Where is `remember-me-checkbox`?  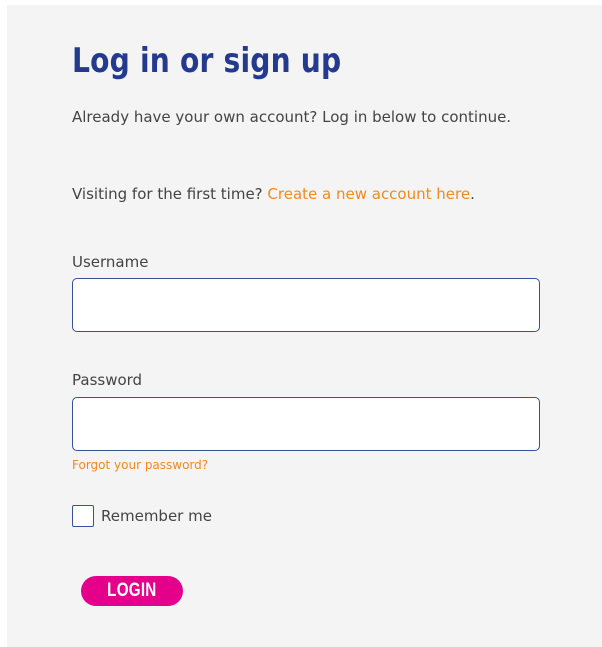 remember-me-checkbox is located at coordinates (83, 516).